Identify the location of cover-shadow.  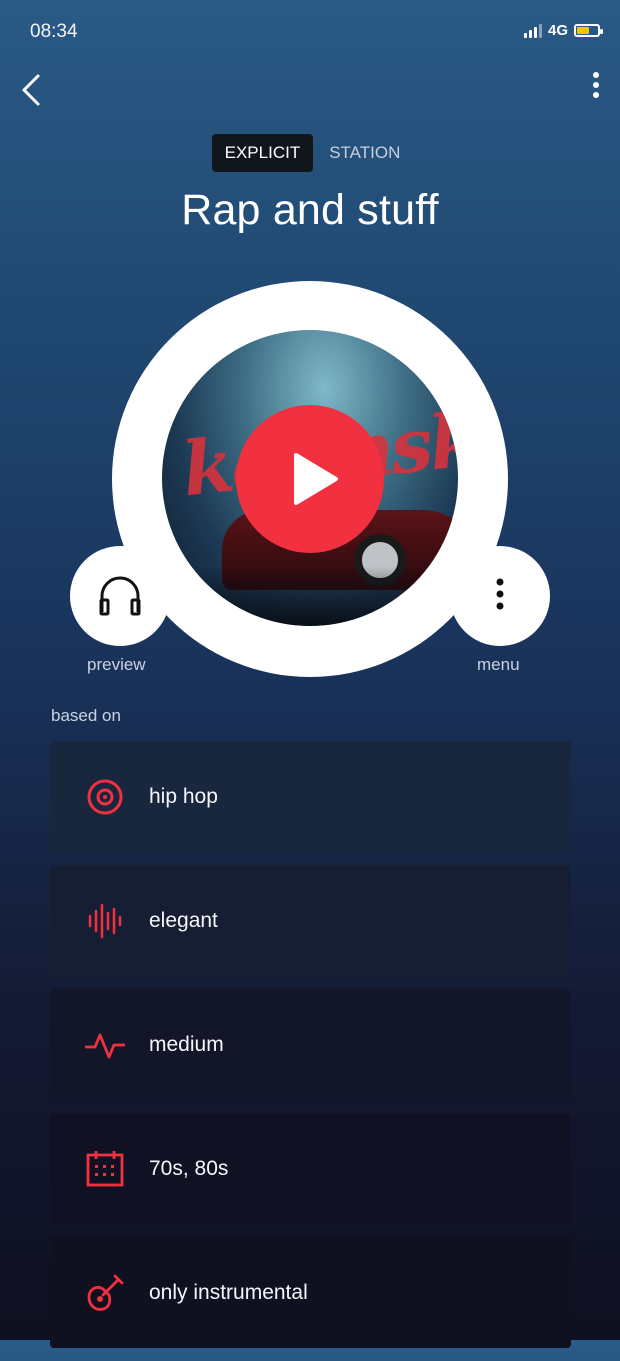
(310, 596).